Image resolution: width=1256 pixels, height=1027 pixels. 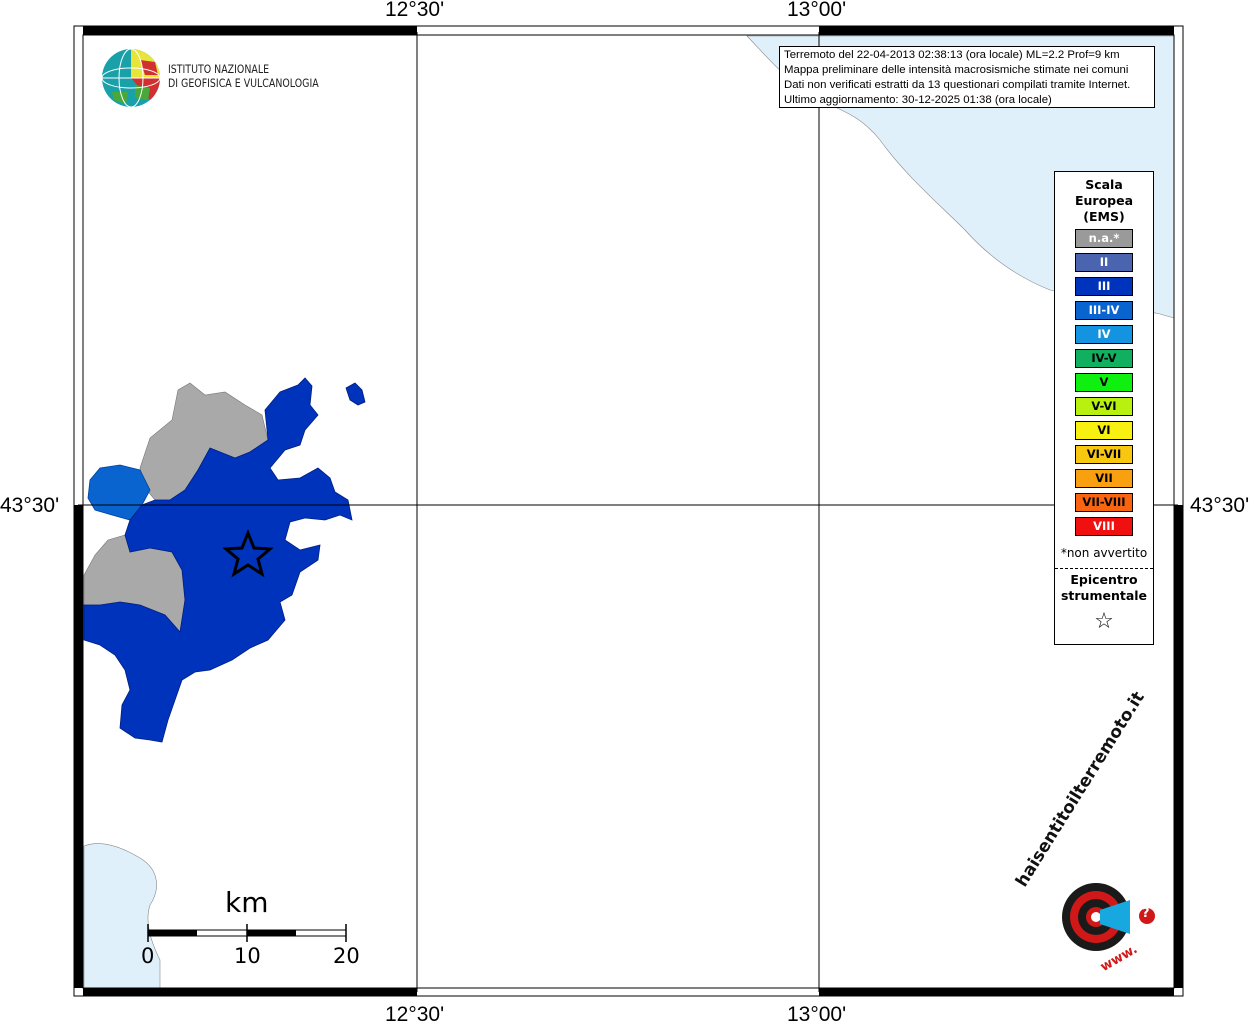 I want to click on legend-title: Scala Europea (EMS), so click(x=1104, y=200).